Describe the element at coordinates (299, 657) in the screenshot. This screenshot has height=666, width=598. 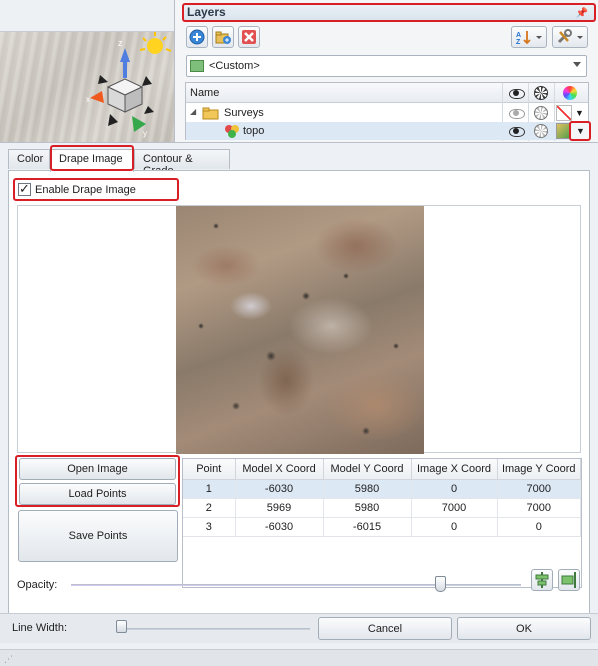
I see `status-bar: ⋰` at that location.